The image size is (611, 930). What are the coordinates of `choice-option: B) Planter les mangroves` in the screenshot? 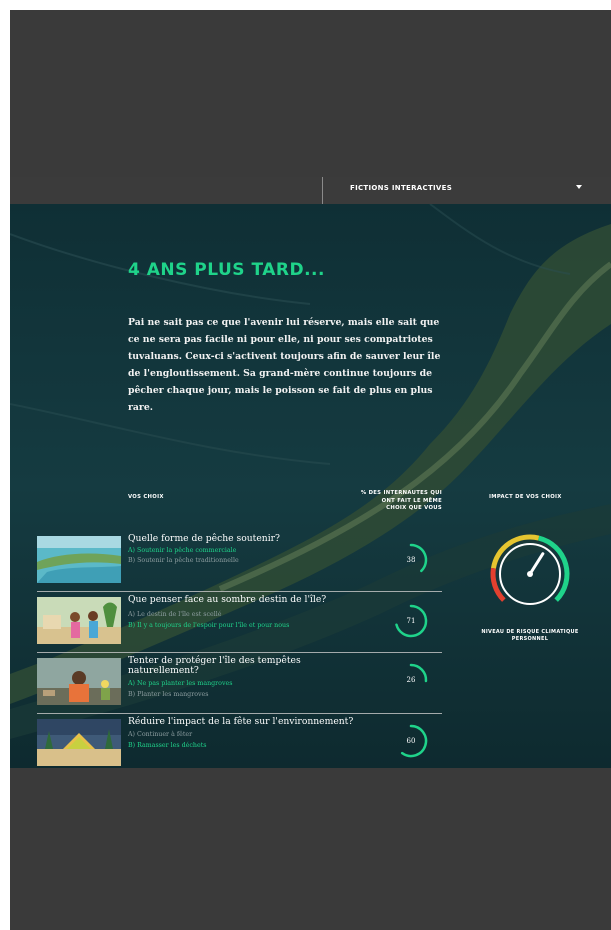 It's located at (168, 694).